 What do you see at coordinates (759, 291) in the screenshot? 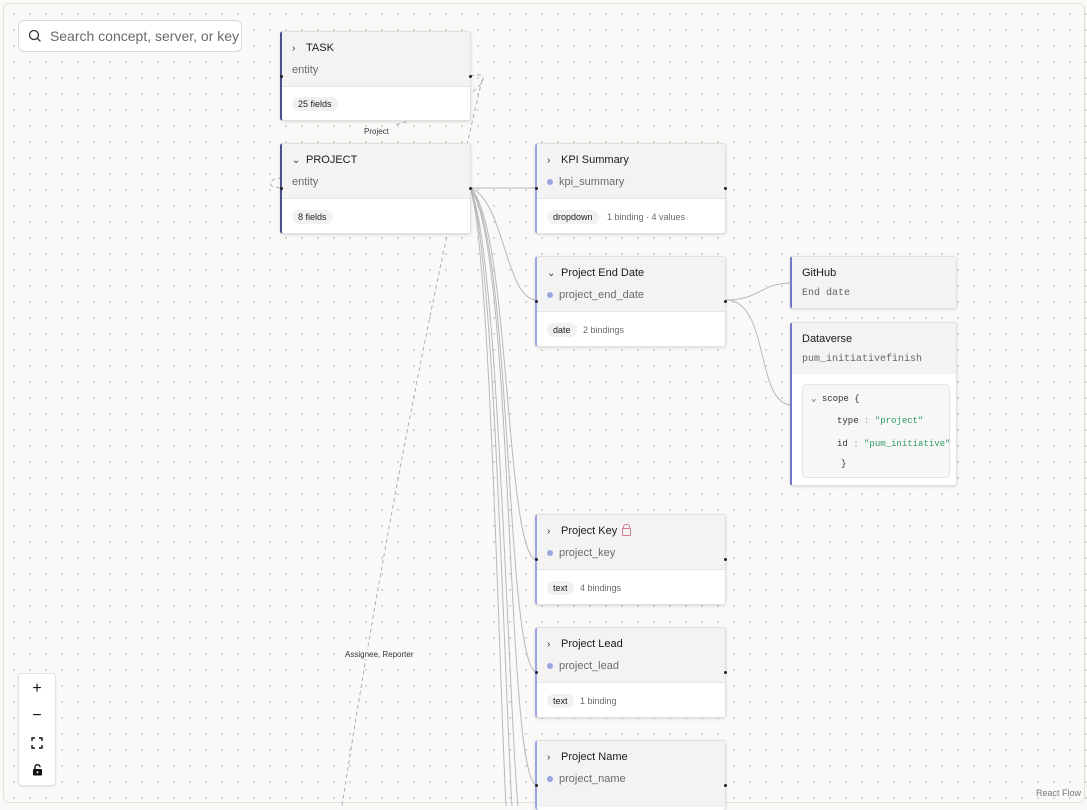
I see `edge-end-date-github` at bounding box center [759, 291].